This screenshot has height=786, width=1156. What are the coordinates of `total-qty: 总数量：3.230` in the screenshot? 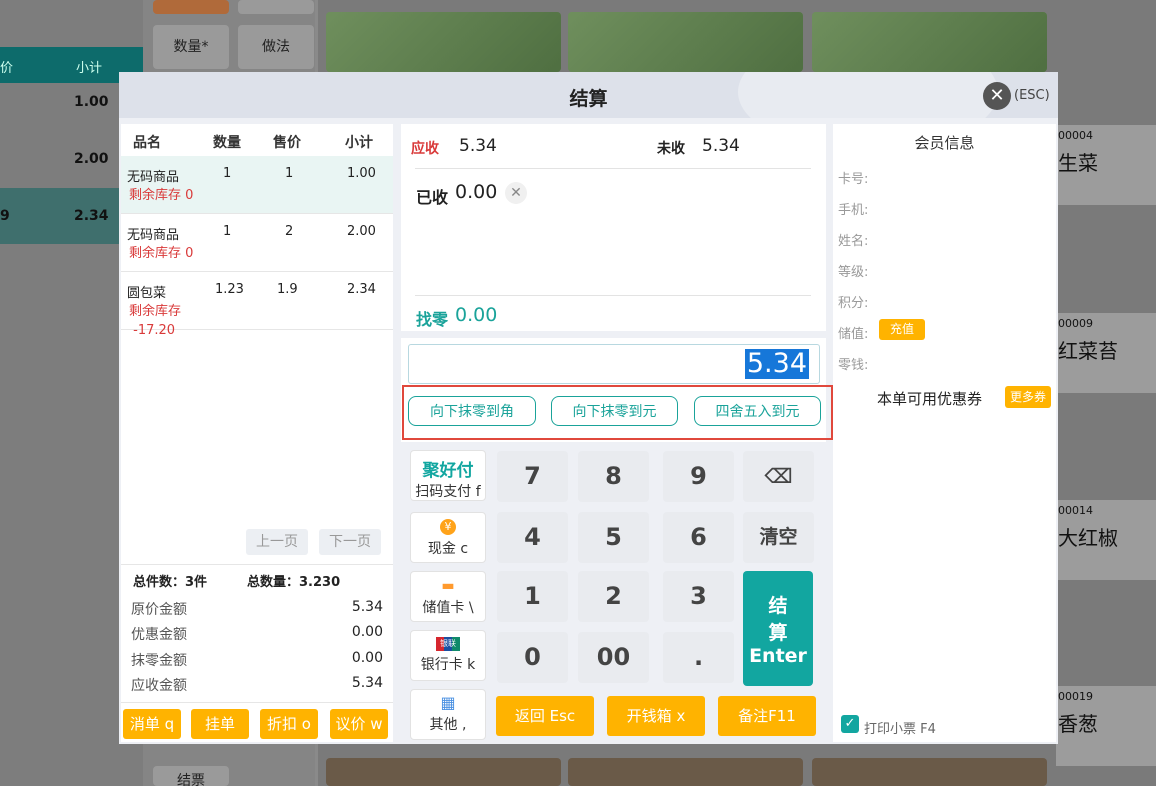 It's located at (294, 582).